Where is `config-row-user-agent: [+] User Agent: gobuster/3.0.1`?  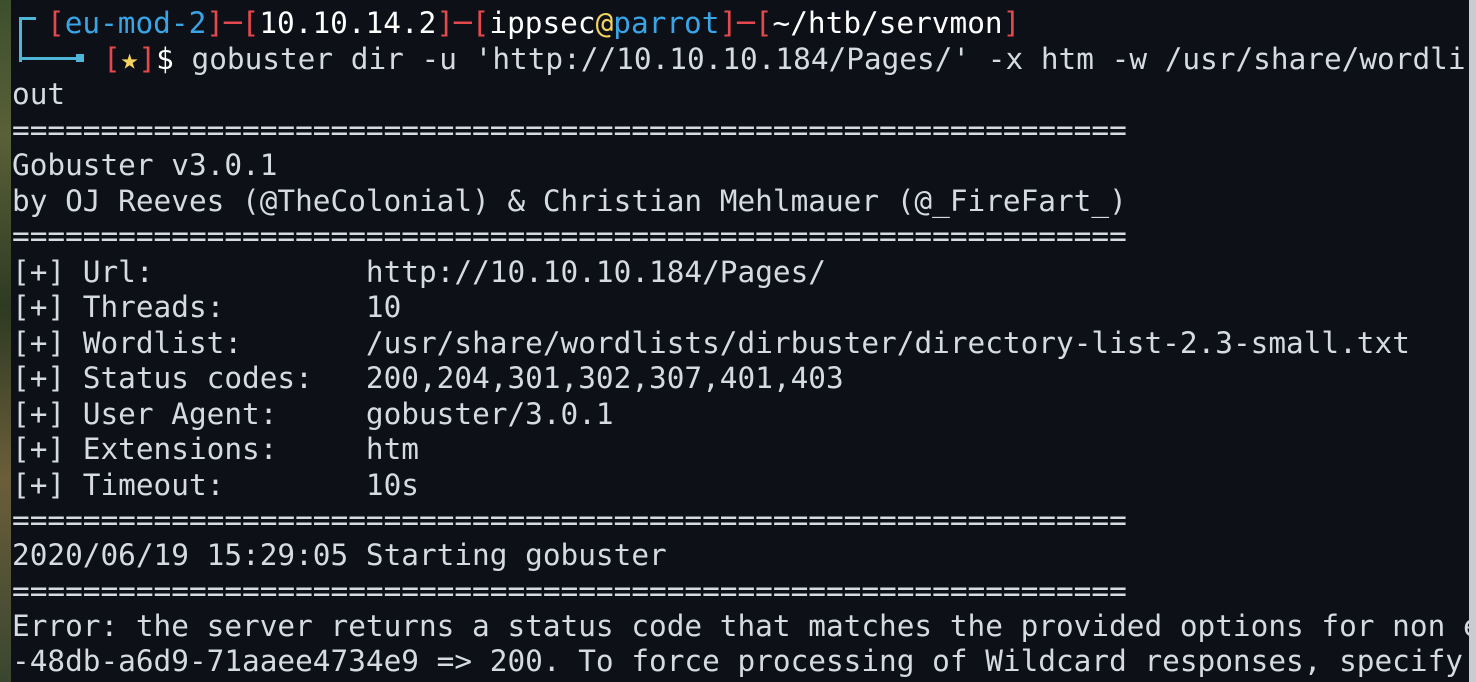 config-row-user-agent: [+] User Agent: gobuster/3.0.1 is located at coordinates (313, 414).